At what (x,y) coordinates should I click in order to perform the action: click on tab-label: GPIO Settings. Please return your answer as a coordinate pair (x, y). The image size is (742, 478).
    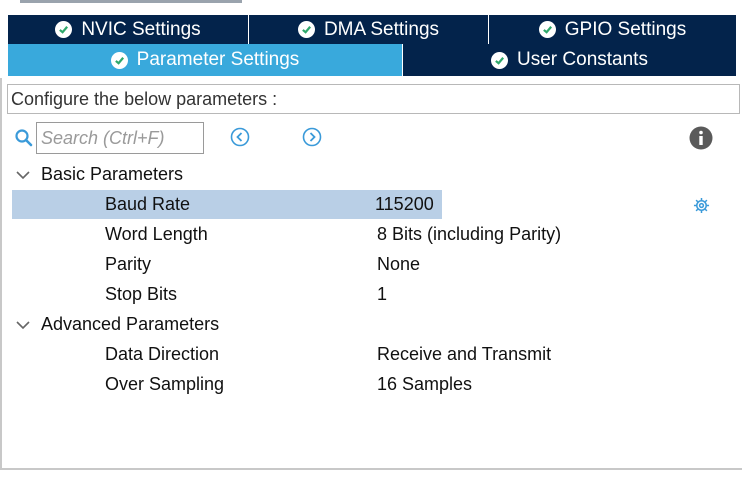
    Looking at the image, I should click on (625, 29).